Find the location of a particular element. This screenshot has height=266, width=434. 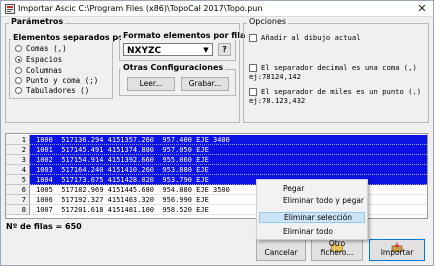

radio-label: Punto y coma (;) is located at coordinates (62, 80).